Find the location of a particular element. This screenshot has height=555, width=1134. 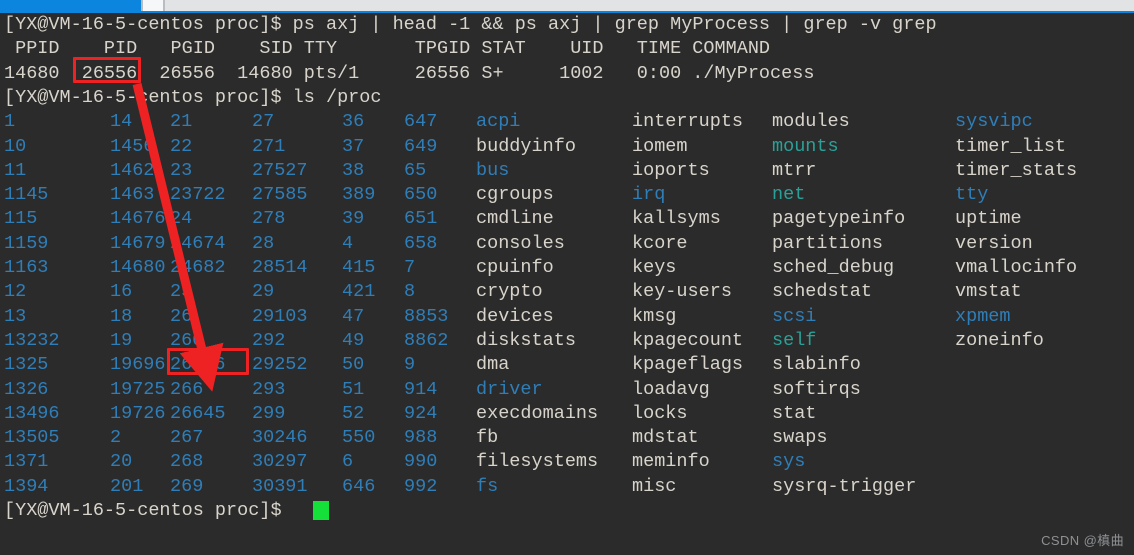

tab-strip-empty-area is located at coordinates (649, 5).